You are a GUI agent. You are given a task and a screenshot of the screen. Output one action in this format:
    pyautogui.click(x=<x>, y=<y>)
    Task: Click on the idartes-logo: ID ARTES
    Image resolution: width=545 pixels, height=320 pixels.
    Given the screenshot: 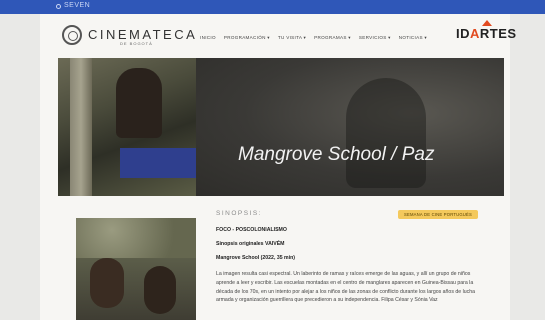 What is the action you would take?
    pyautogui.click(x=486, y=30)
    